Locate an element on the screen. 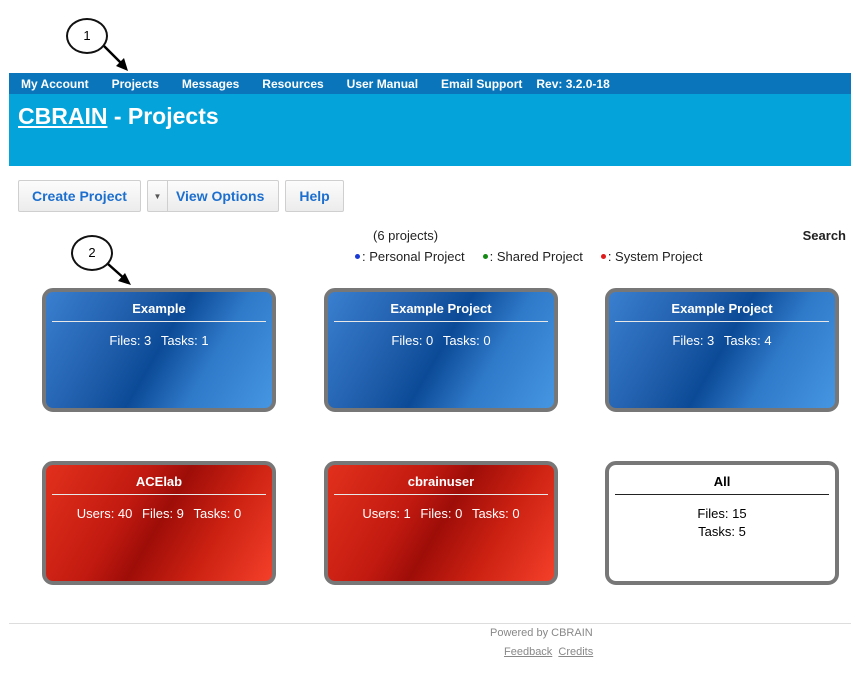 The height and width of the screenshot is (679, 860). nav-email-support: Email Support is located at coordinates (481, 84).